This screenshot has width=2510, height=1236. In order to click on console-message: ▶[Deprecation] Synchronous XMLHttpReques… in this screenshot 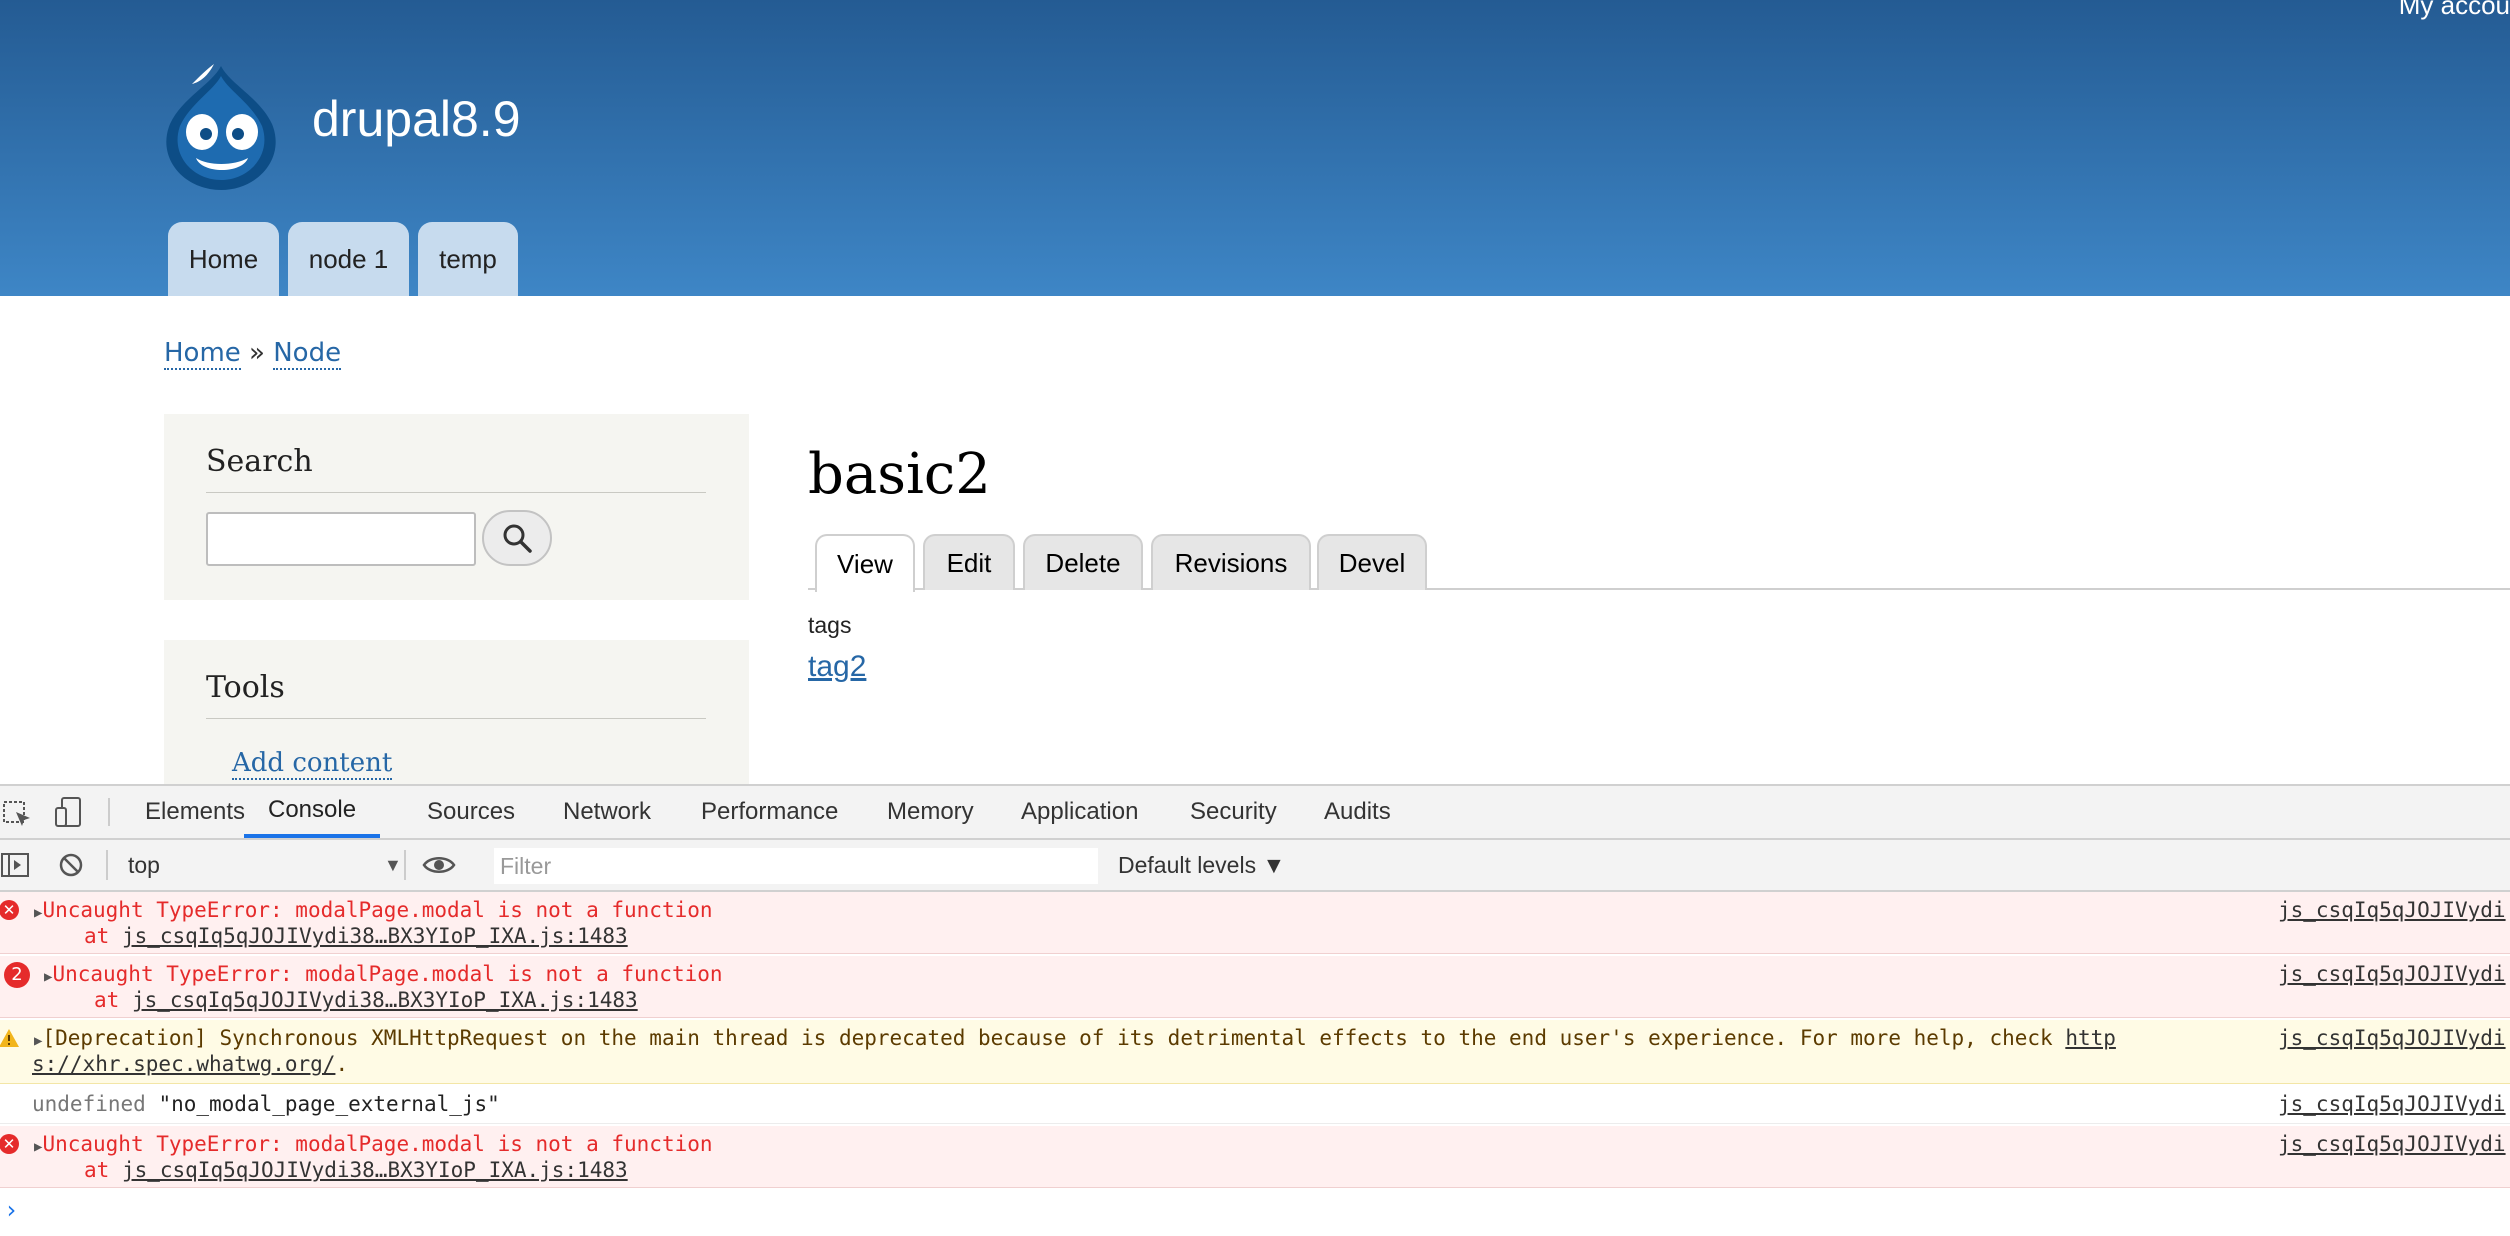, I will do `click(1255, 1052)`.